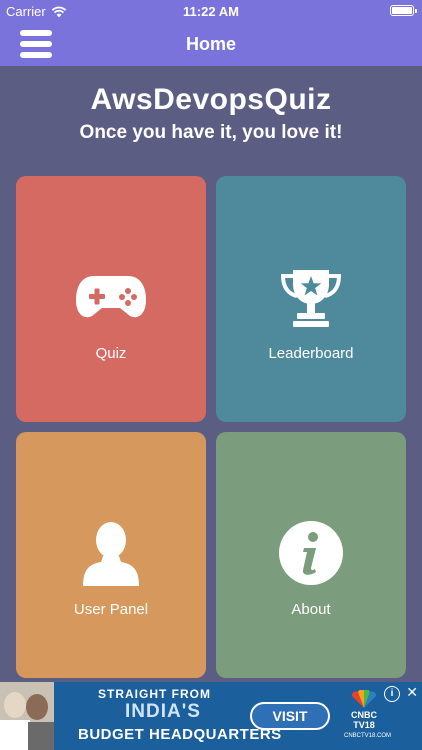 The height and width of the screenshot is (750, 422). I want to click on info-icon, so click(311, 553).